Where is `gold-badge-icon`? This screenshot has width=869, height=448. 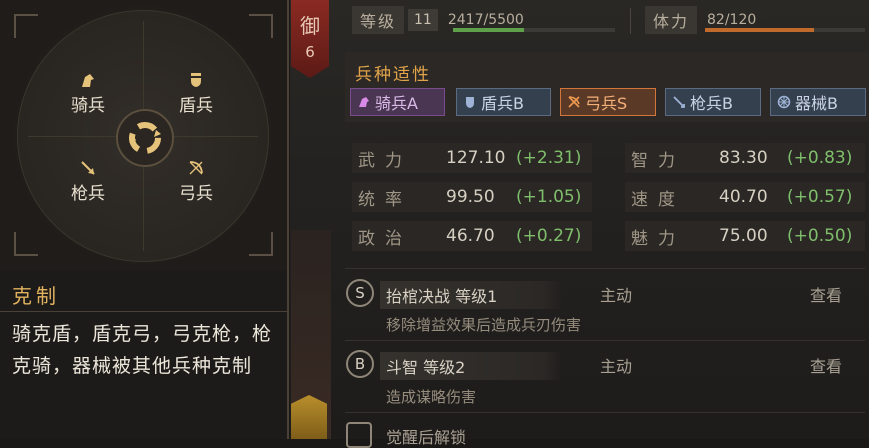 gold-badge-icon is located at coordinates (309, 417).